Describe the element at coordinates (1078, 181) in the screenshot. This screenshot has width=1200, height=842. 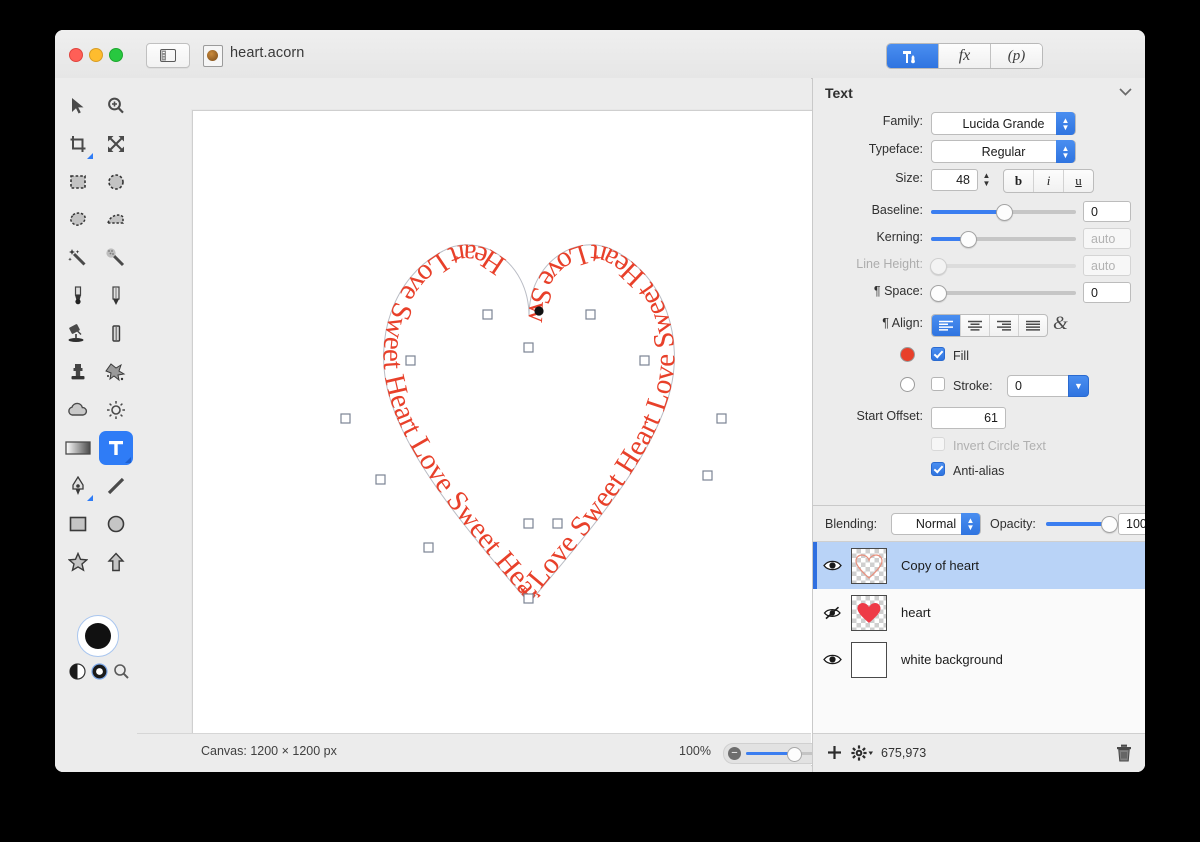
I see `underline-button: u` at that location.